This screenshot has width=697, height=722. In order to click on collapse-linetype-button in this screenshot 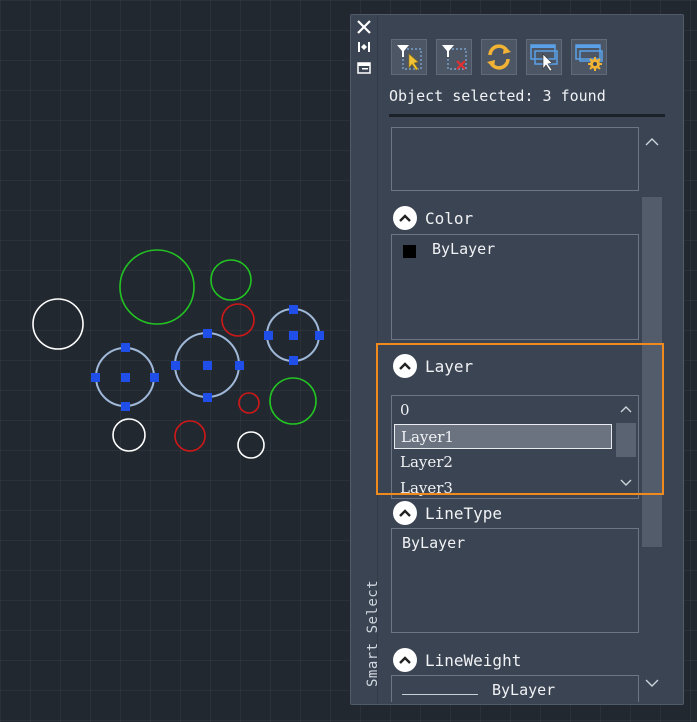, I will do `click(405, 513)`.